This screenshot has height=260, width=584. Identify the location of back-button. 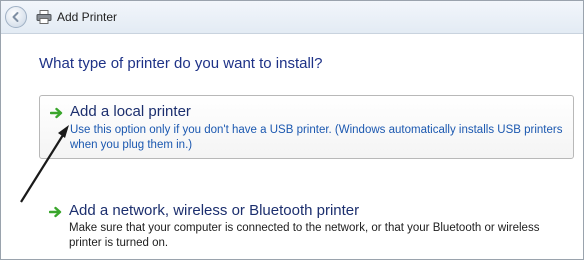
(16, 17).